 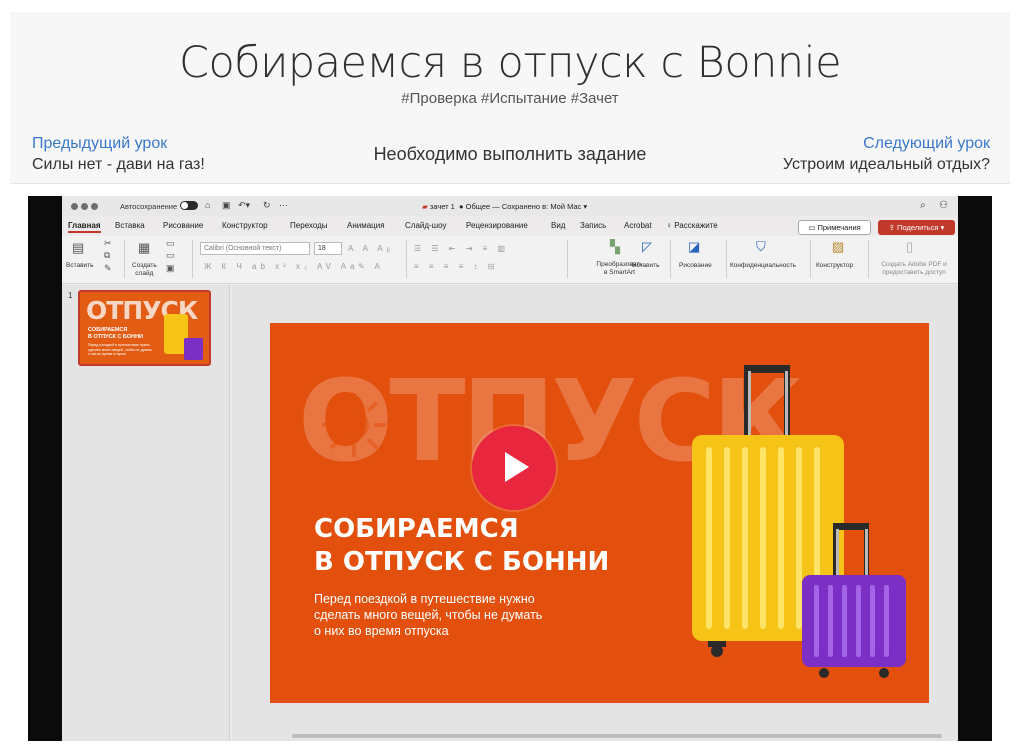 I want to click on paste-icon: ▤, so click(x=78, y=248).